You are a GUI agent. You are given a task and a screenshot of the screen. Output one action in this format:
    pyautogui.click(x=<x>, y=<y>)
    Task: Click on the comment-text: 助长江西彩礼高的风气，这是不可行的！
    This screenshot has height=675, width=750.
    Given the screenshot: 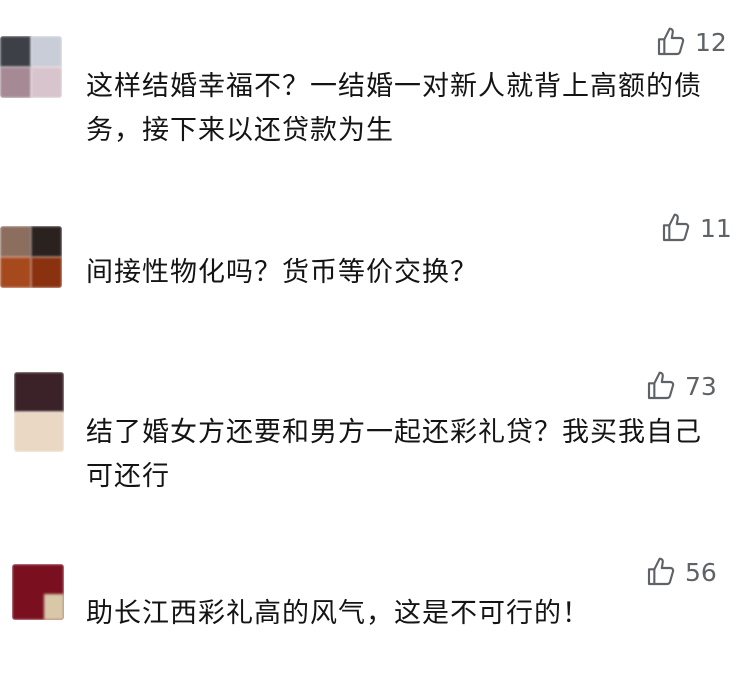 What is the action you would take?
    pyautogui.click(x=338, y=613)
    